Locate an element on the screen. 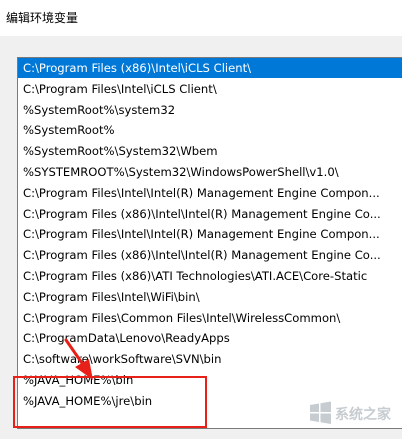 The image size is (402, 439). path-list-item: %SystemRoot%\system32 is located at coordinates (210, 110).